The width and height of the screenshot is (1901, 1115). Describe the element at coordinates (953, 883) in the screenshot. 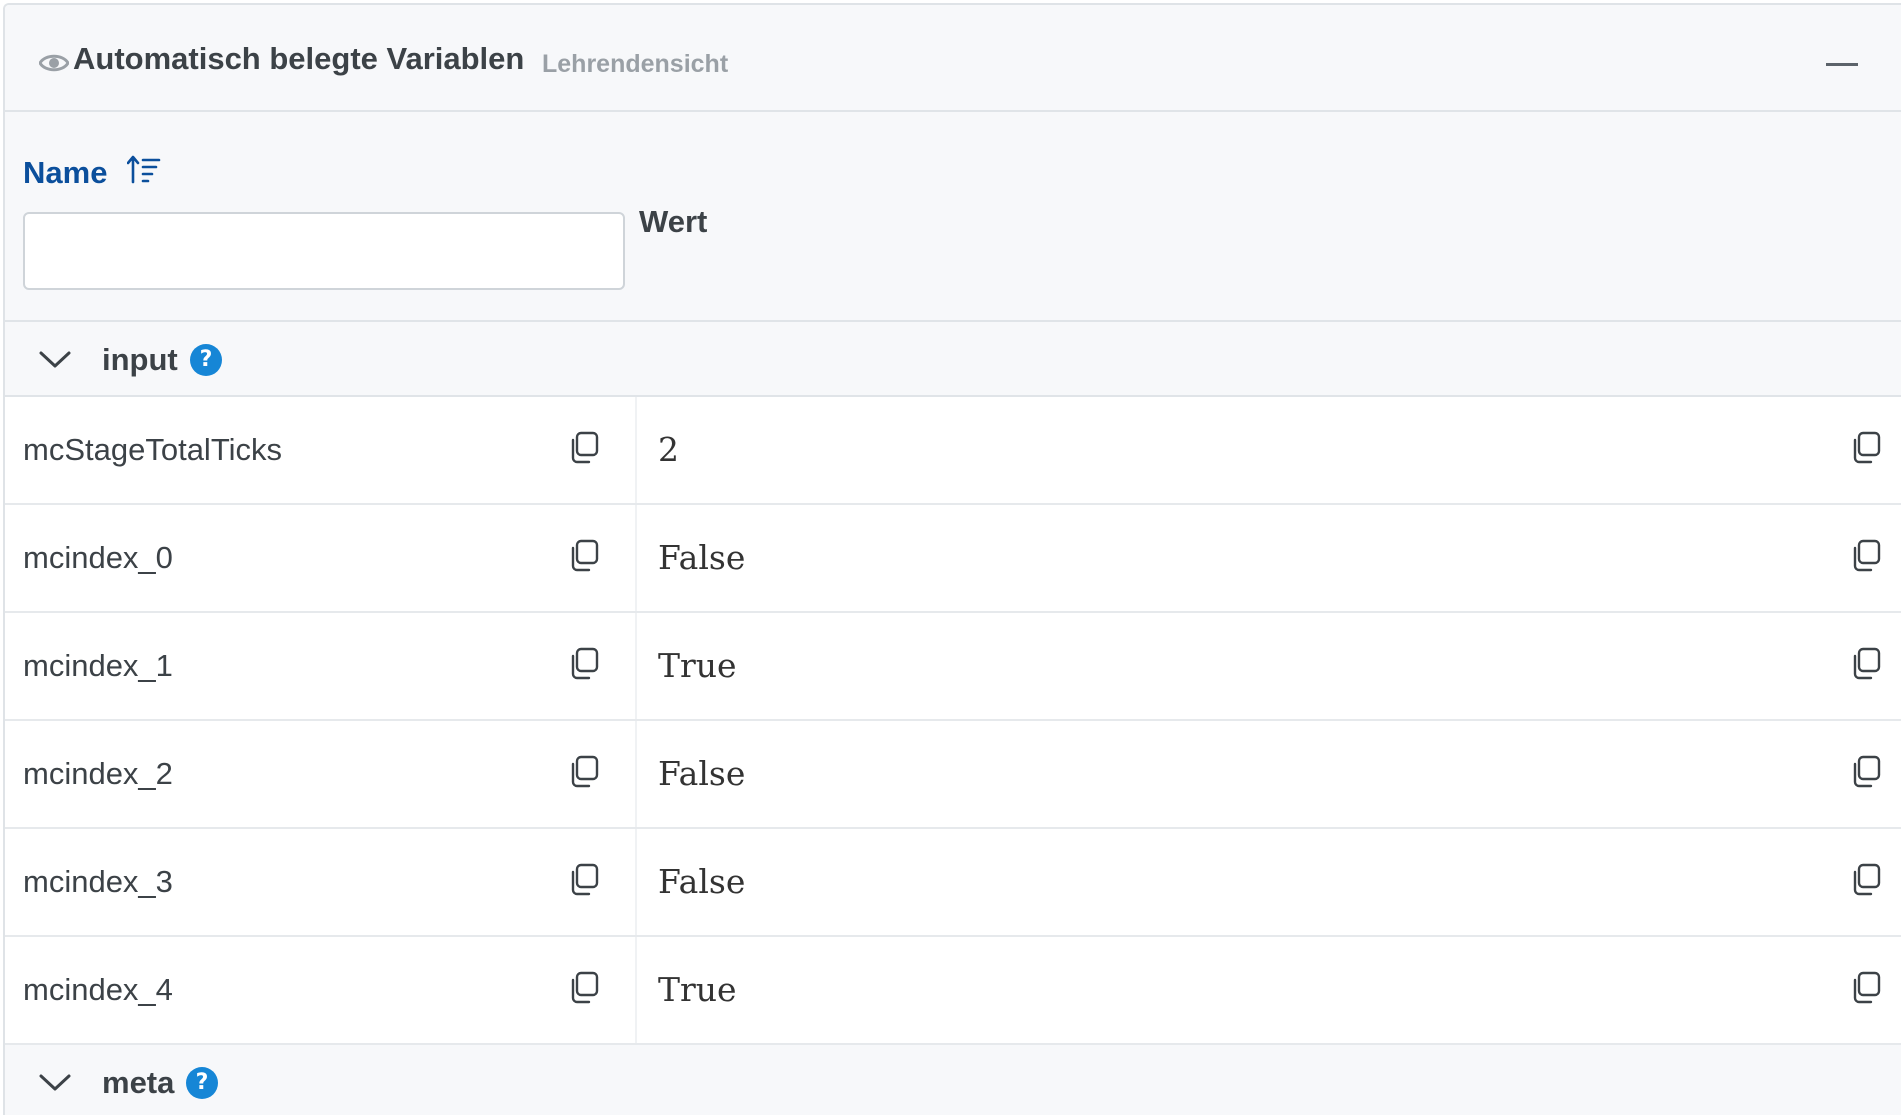

I see `table-row: mcindex_3 False` at that location.